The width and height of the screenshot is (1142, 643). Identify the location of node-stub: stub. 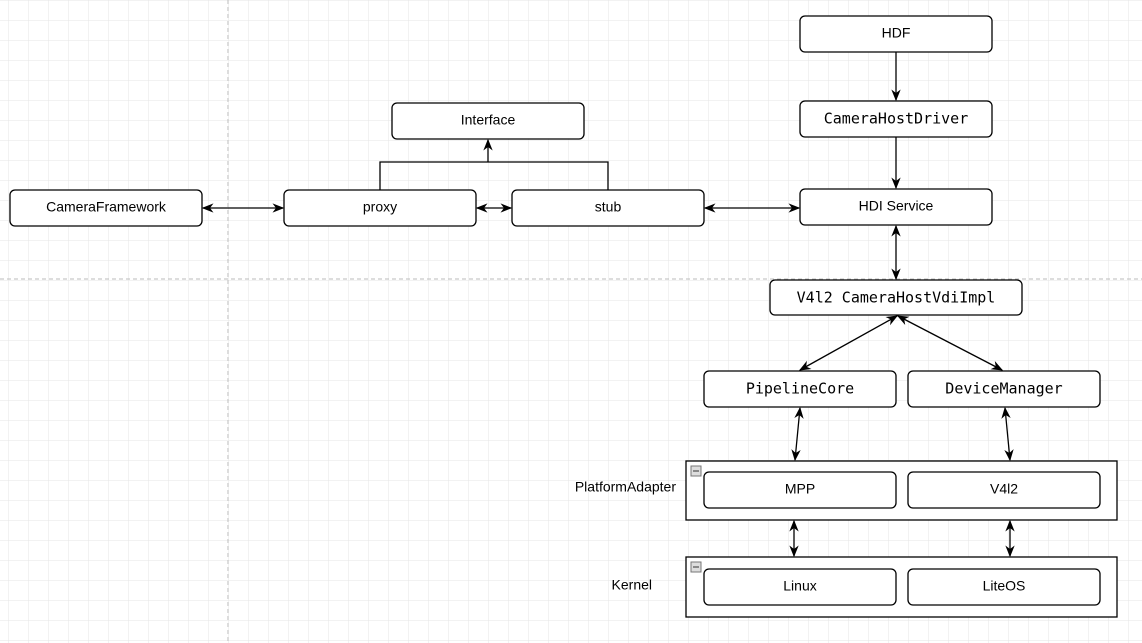
(608, 208).